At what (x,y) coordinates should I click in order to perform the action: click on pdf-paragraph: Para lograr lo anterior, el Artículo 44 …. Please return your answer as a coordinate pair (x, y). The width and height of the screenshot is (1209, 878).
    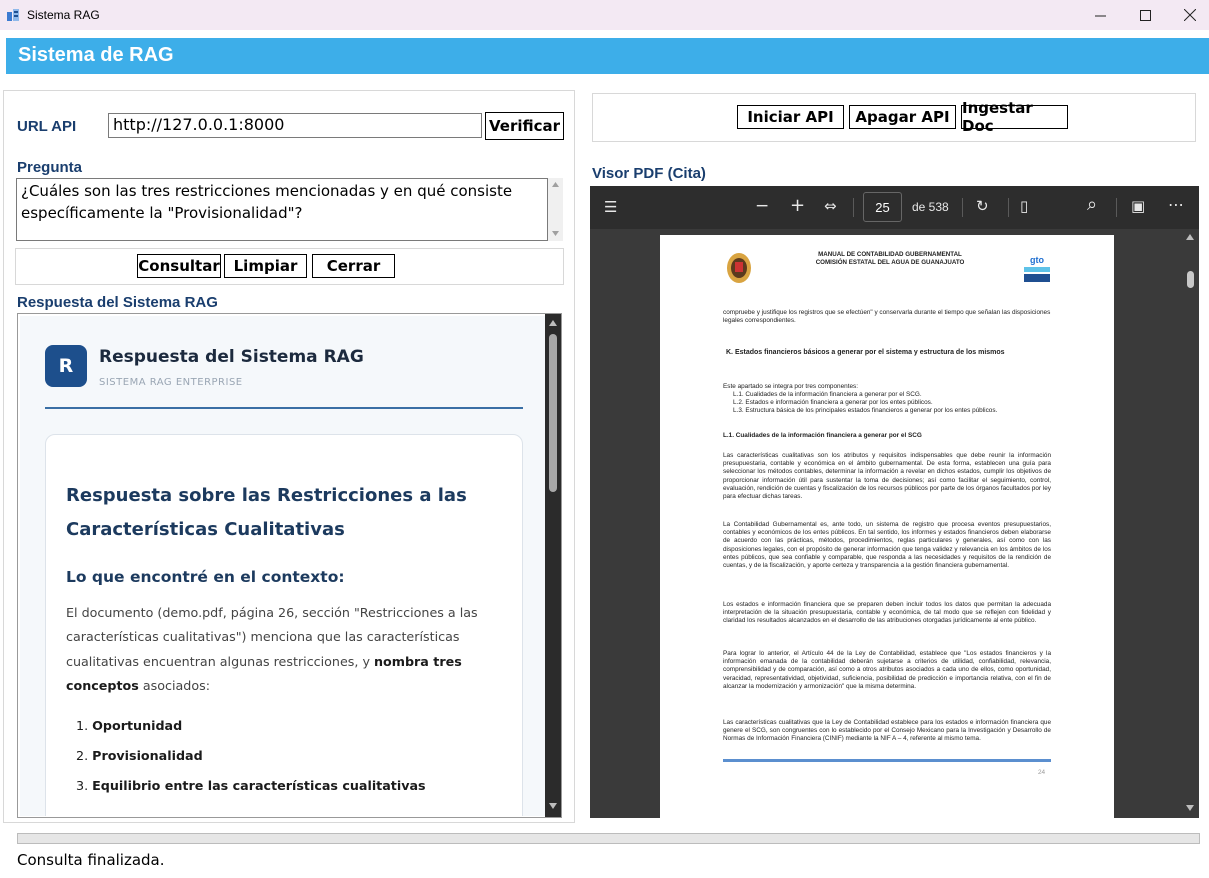
    Looking at the image, I should click on (887, 670).